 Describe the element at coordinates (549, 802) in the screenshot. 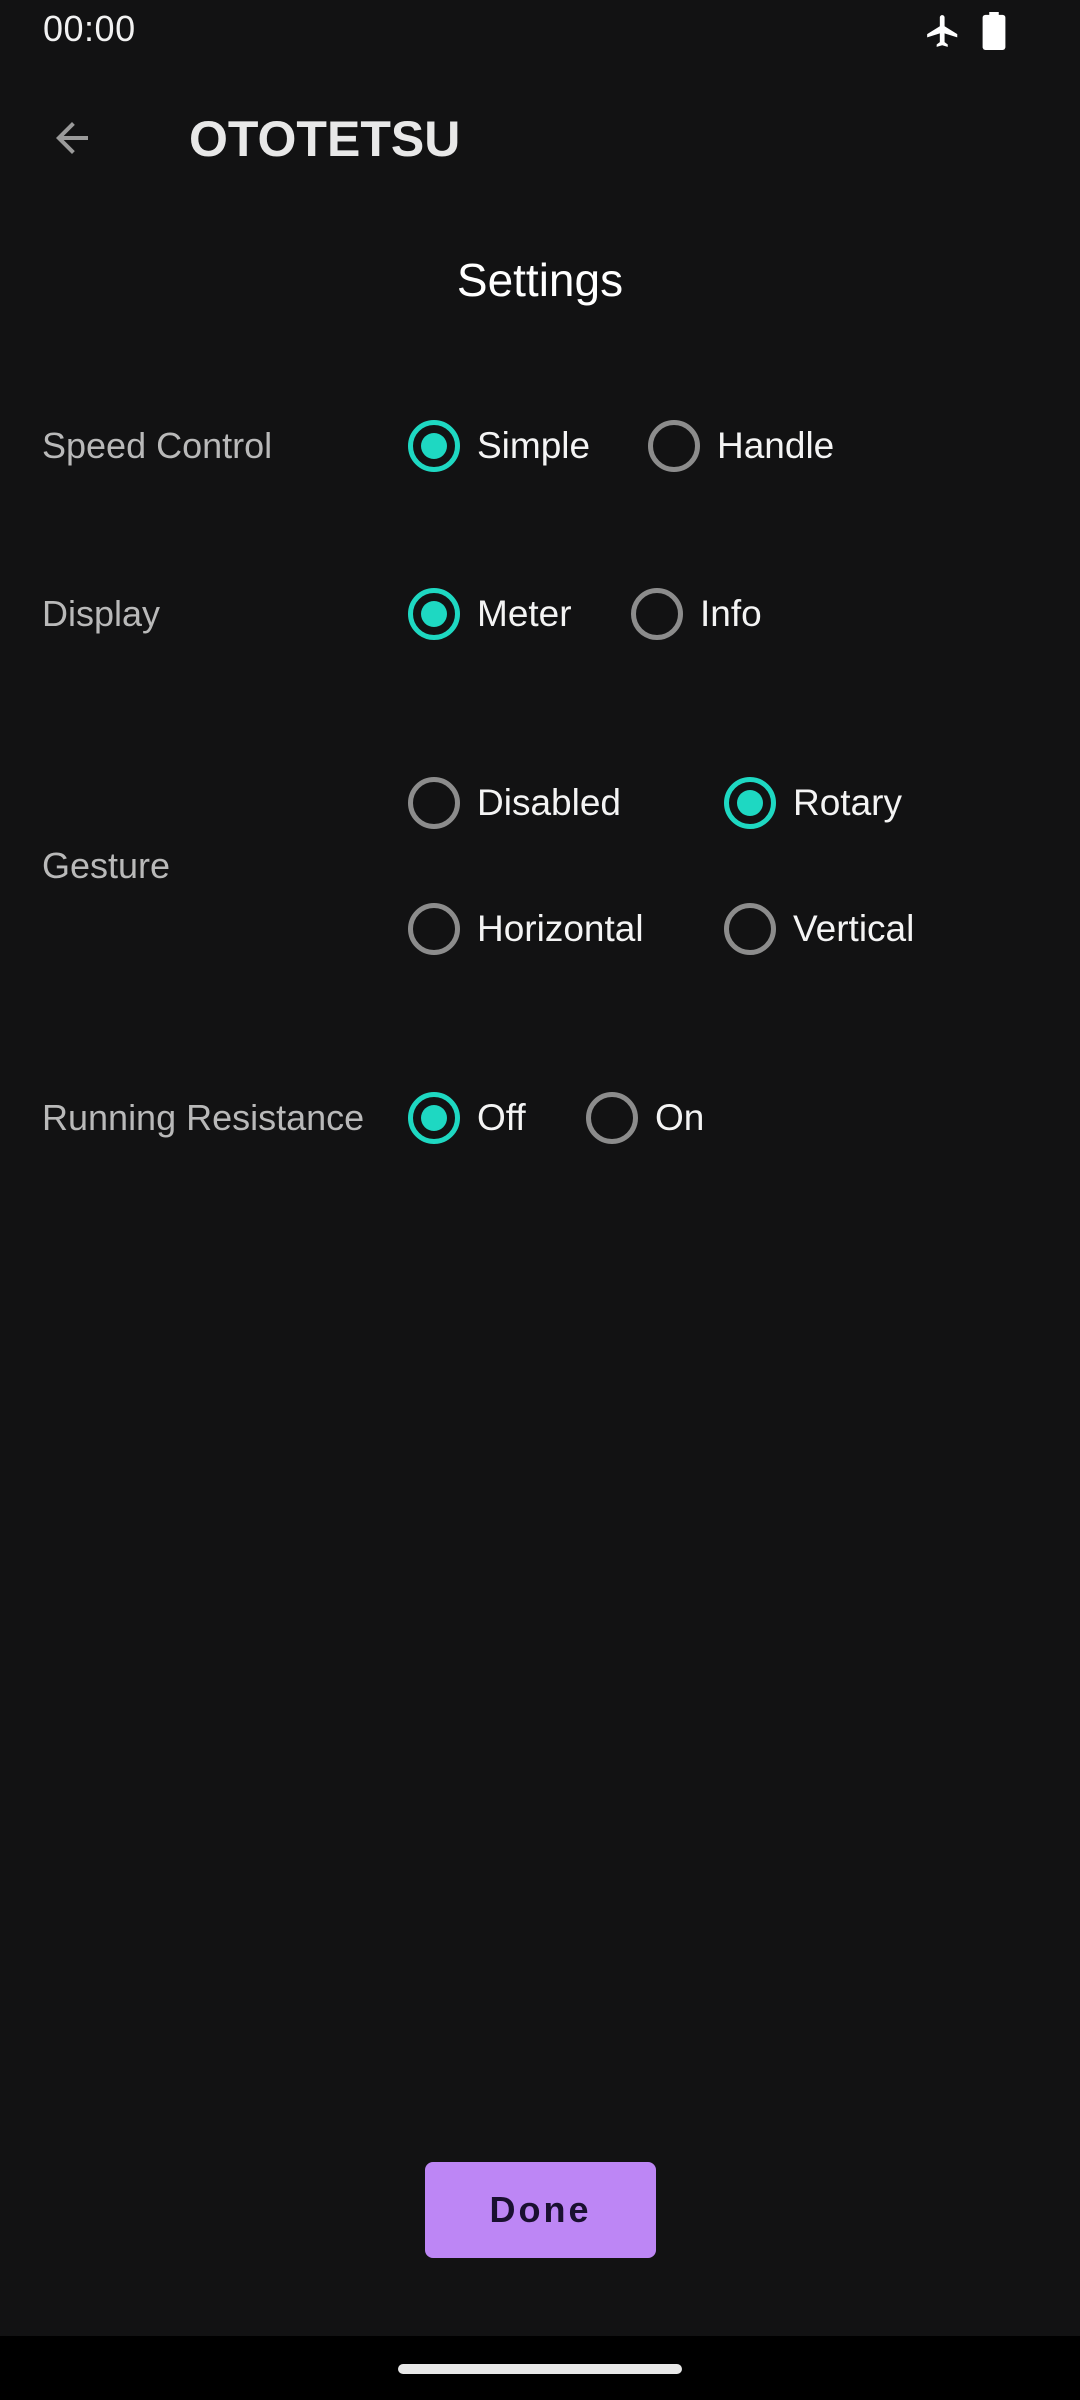

I see `radio-label: Disabled` at that location.